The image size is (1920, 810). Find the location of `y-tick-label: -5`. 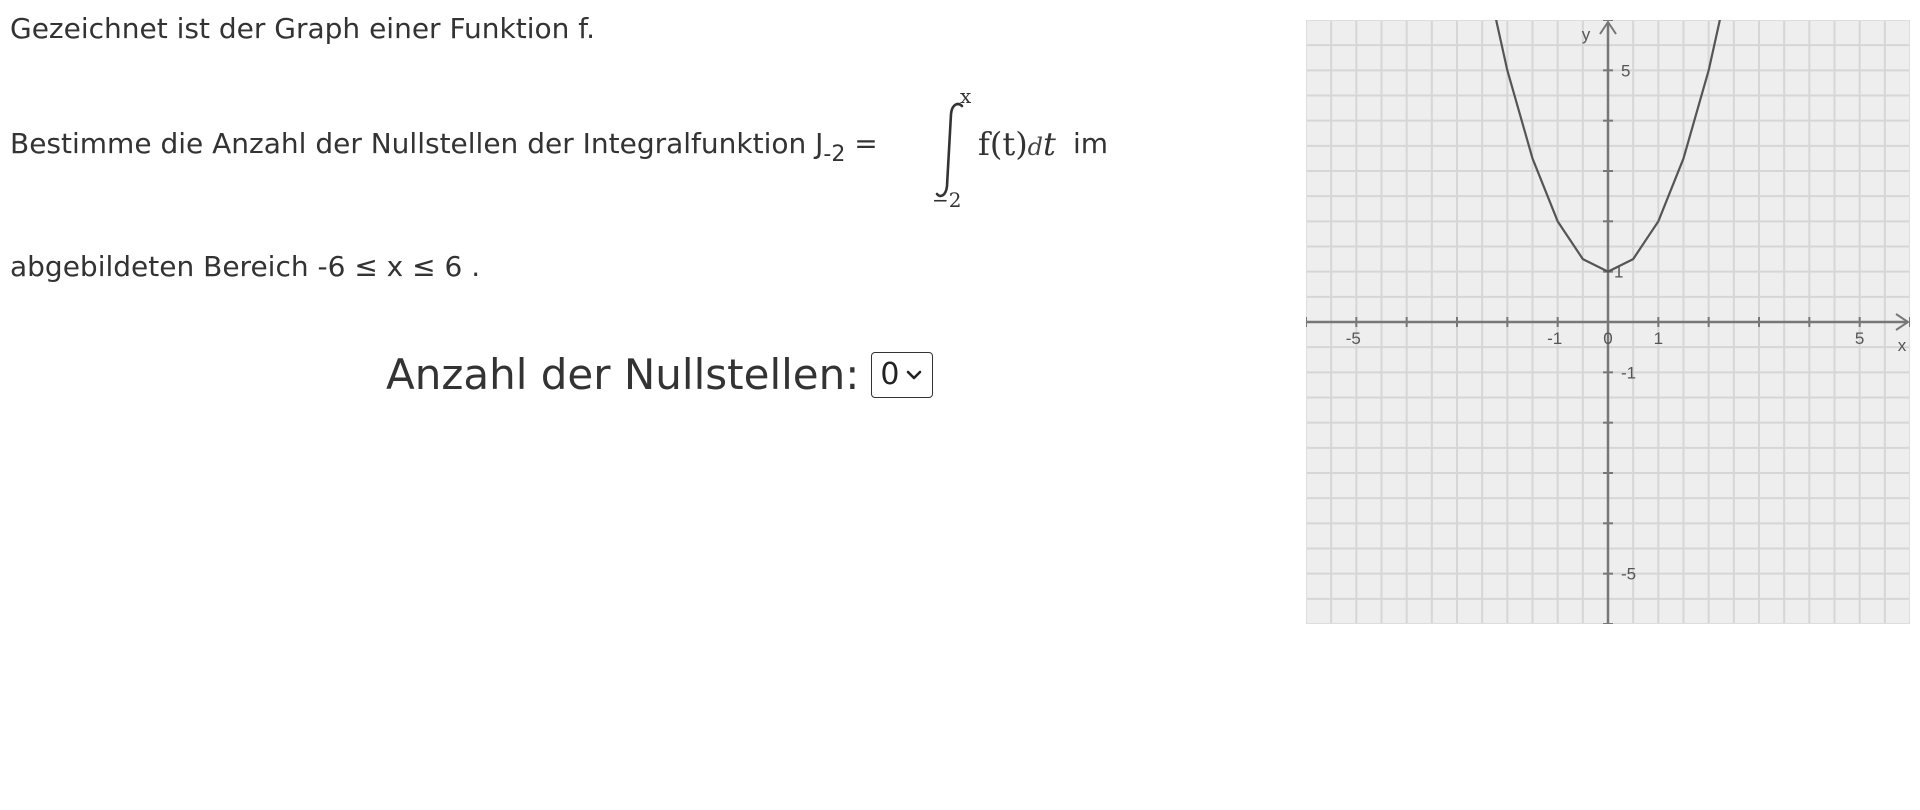

y-tick-label: -5 is located at coordinates (1628, 574).